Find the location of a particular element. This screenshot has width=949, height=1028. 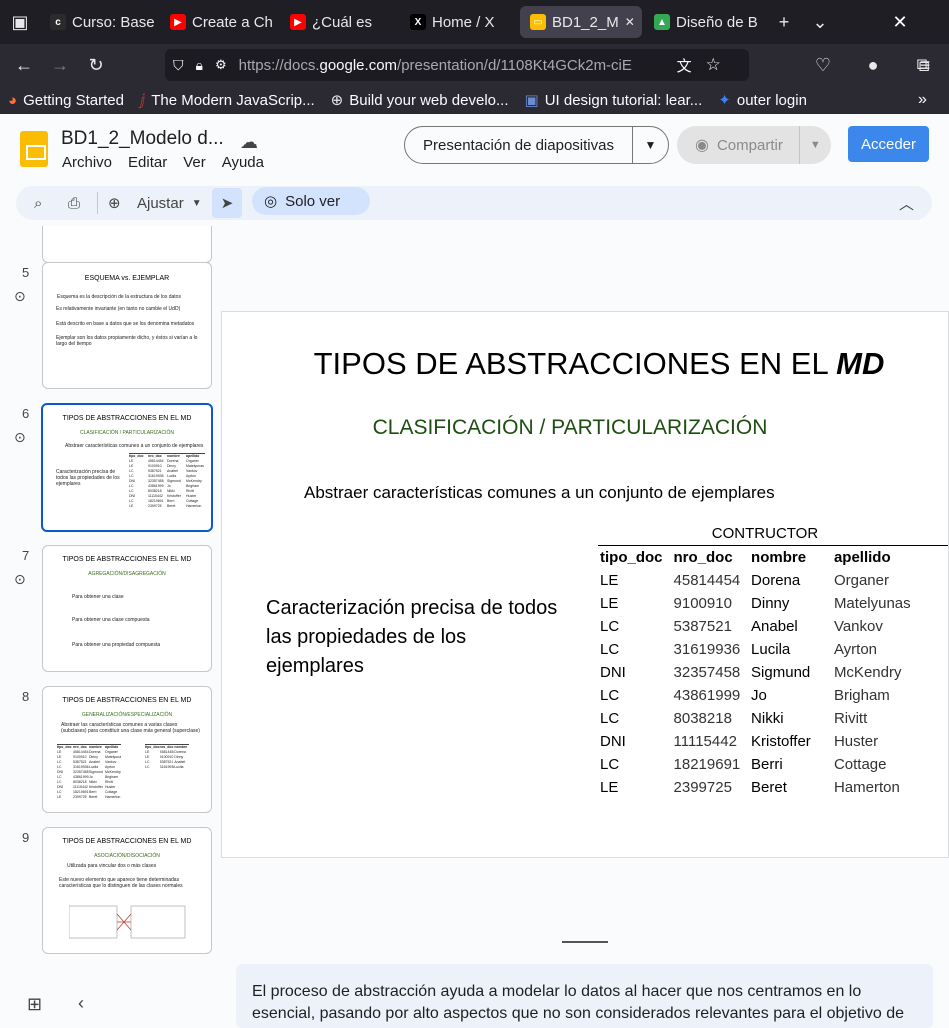

tab-overview-icon: ▣ is located at coordinates (20, 22).